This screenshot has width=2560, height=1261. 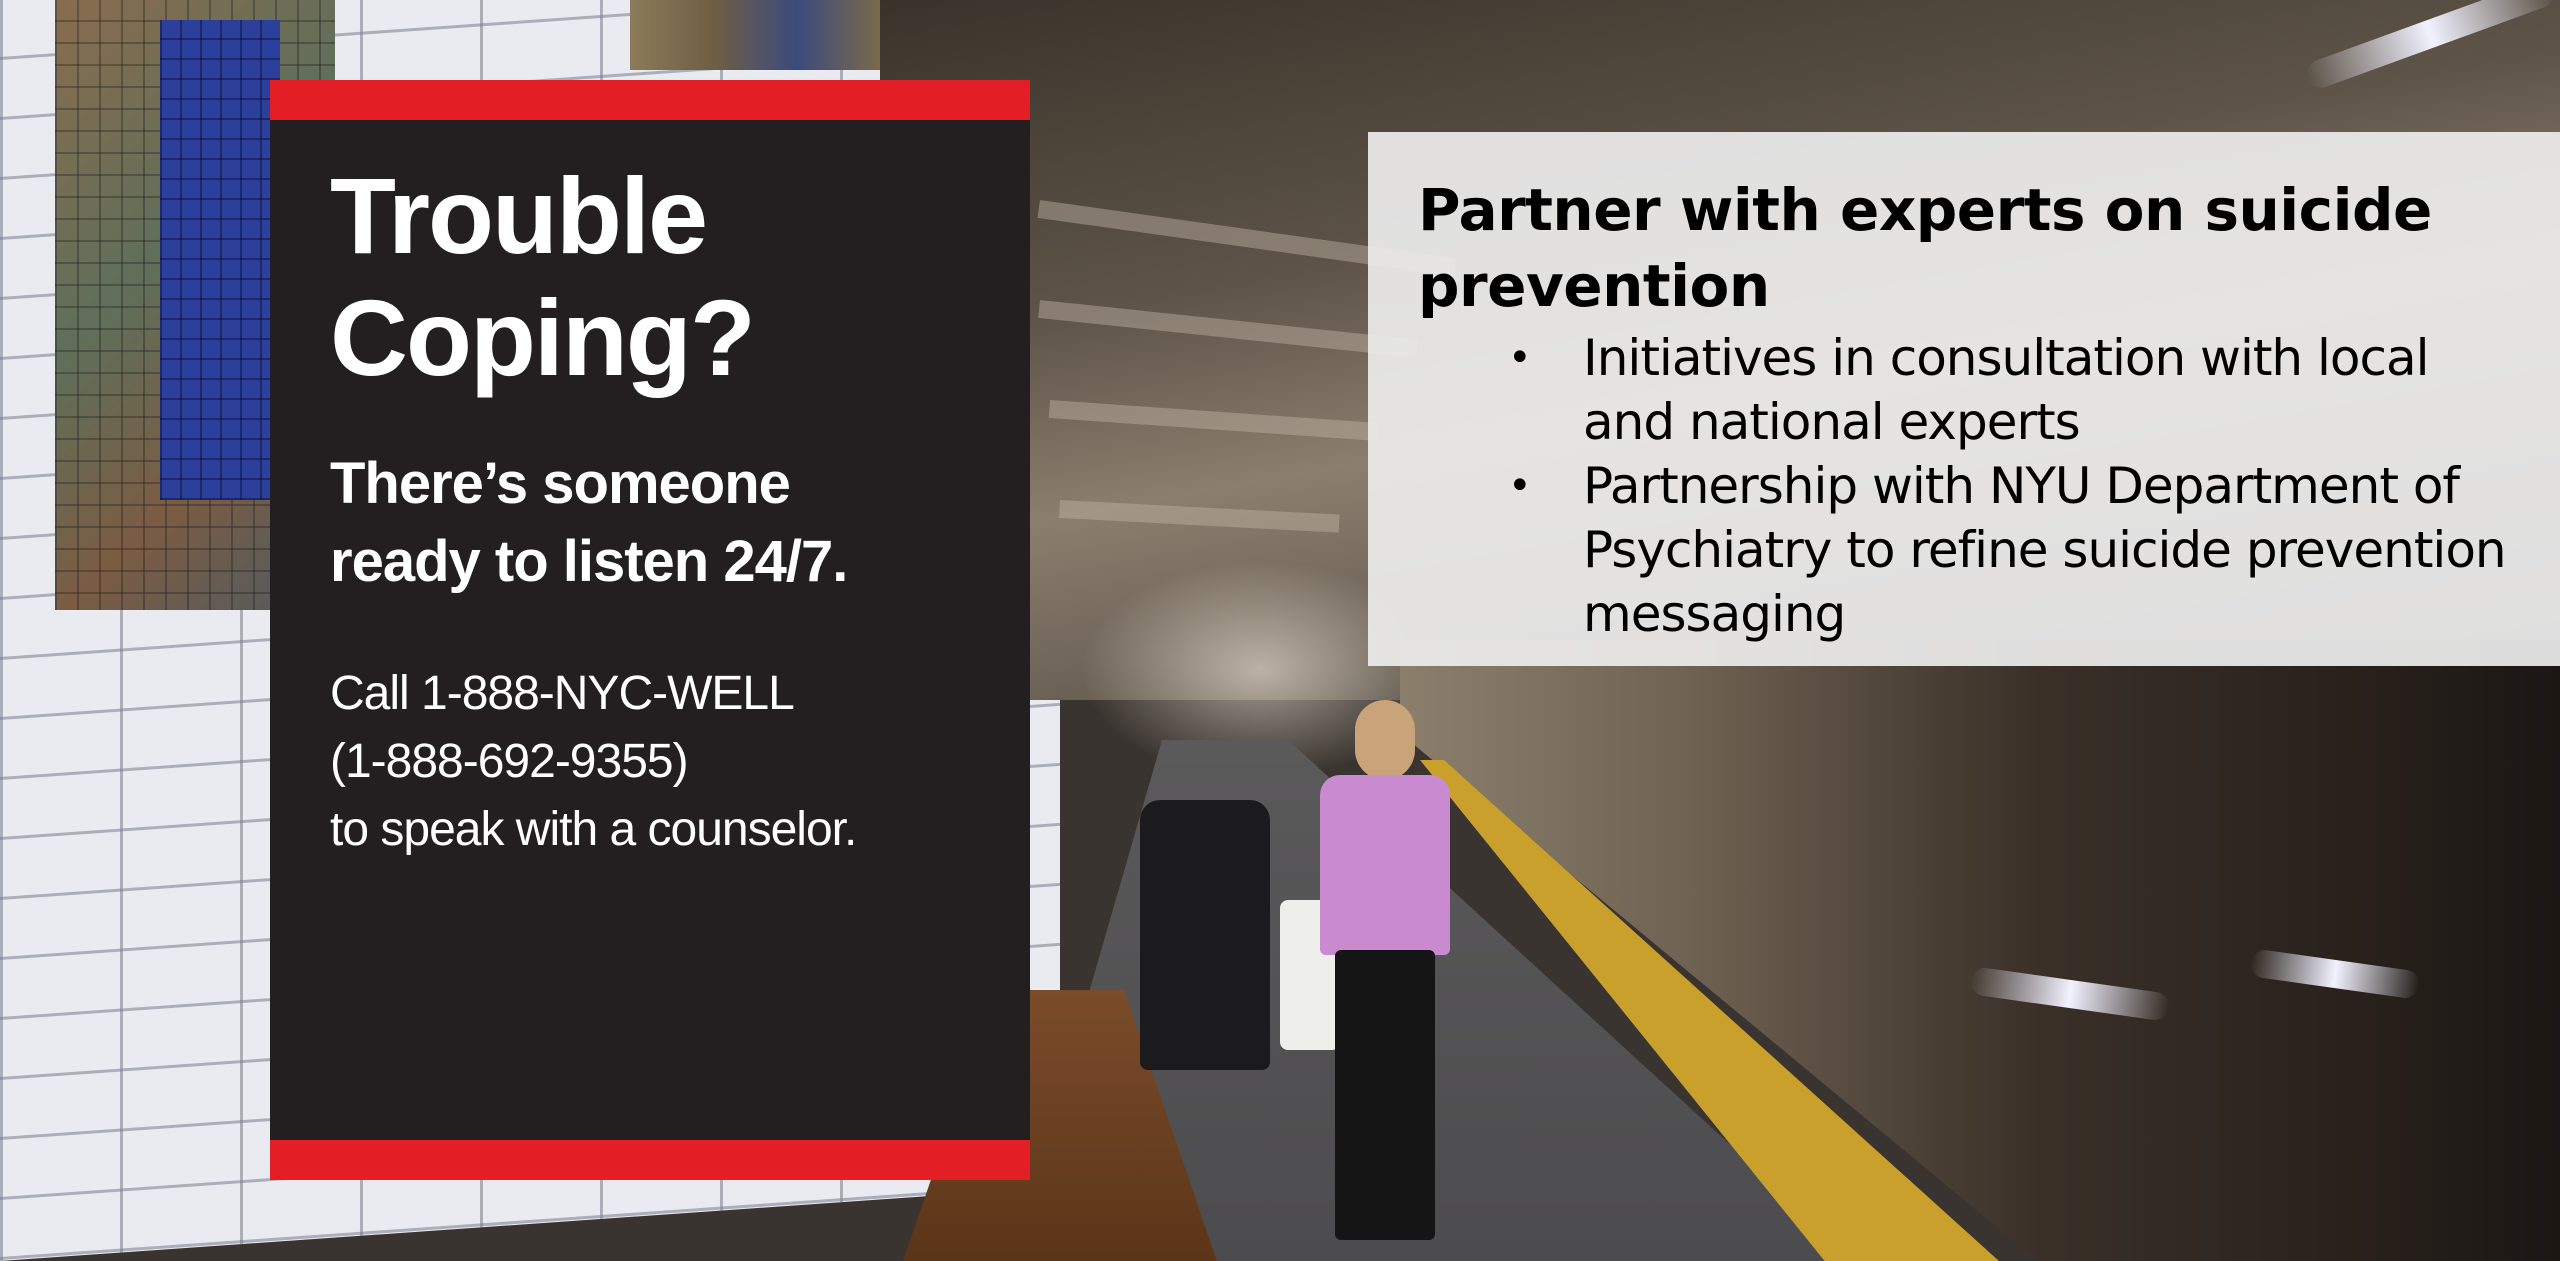 I want to click on mosaic-top-border, so click(x=755, y=35).